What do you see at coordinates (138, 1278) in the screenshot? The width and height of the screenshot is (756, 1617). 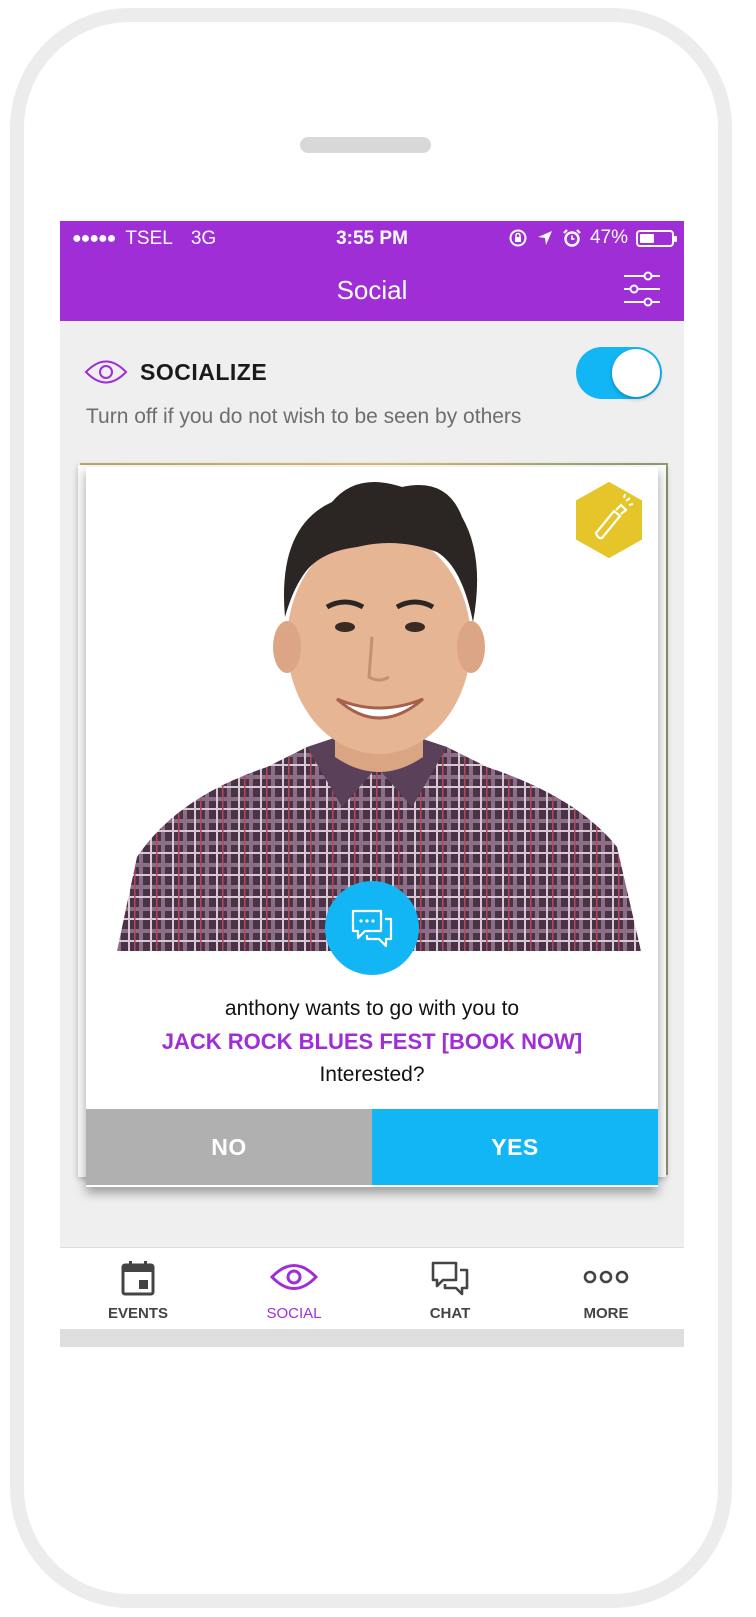 I see `calendar-icon` at bounding box center [138, 1278].